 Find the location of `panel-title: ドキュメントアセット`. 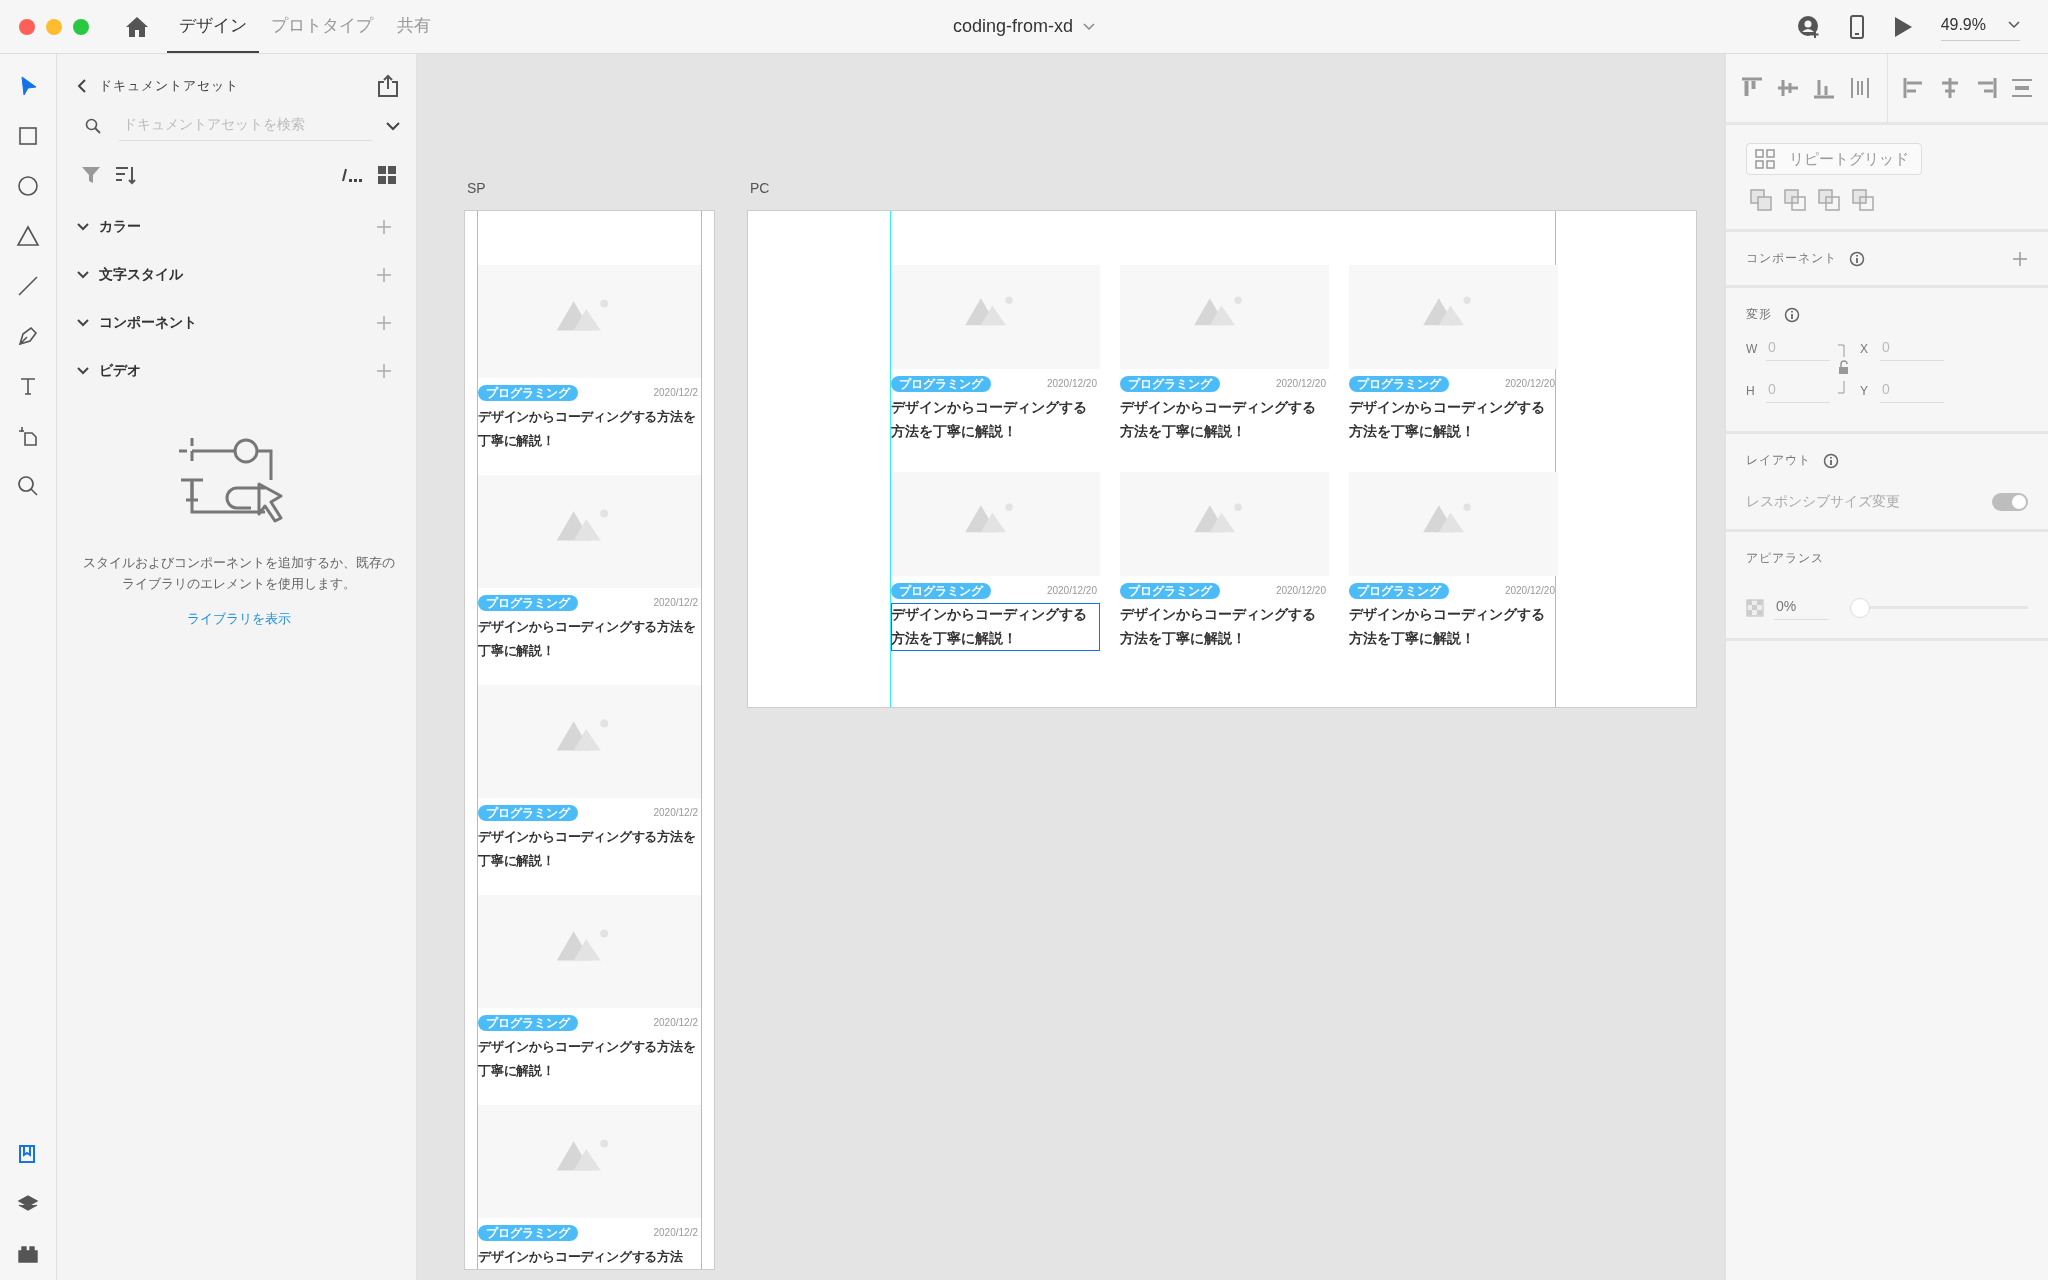

panel-title: ドキュメントアセット is located at coordinates (169, 86).